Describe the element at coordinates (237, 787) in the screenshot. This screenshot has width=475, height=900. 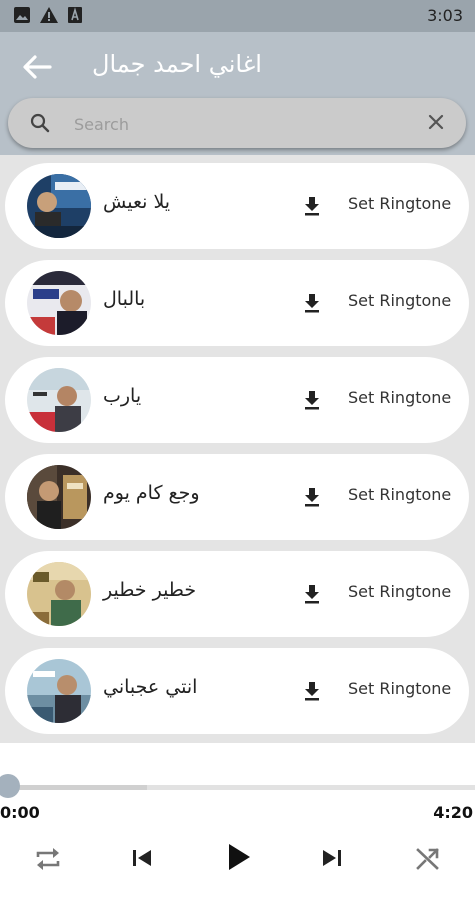
I see `seek-bar` at that location.